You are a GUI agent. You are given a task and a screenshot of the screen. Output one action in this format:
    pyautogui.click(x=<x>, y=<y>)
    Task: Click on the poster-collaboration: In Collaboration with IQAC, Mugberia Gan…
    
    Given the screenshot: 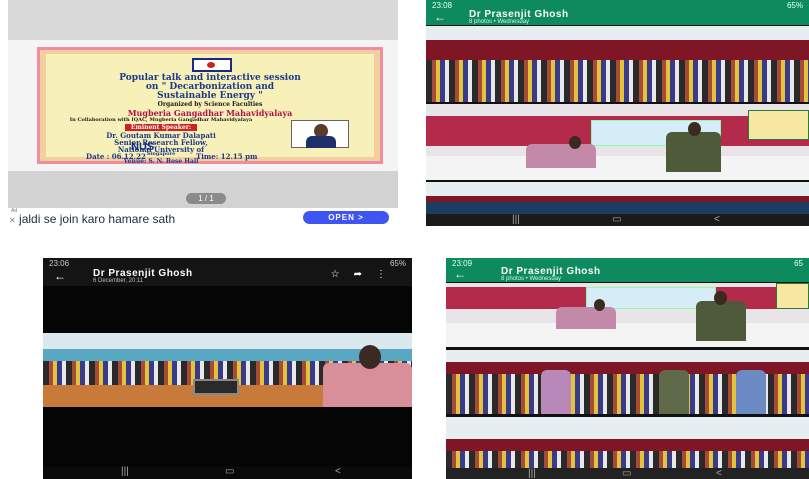 What is the action you would take?
    pyautogui.click(x=161, y=120)
    